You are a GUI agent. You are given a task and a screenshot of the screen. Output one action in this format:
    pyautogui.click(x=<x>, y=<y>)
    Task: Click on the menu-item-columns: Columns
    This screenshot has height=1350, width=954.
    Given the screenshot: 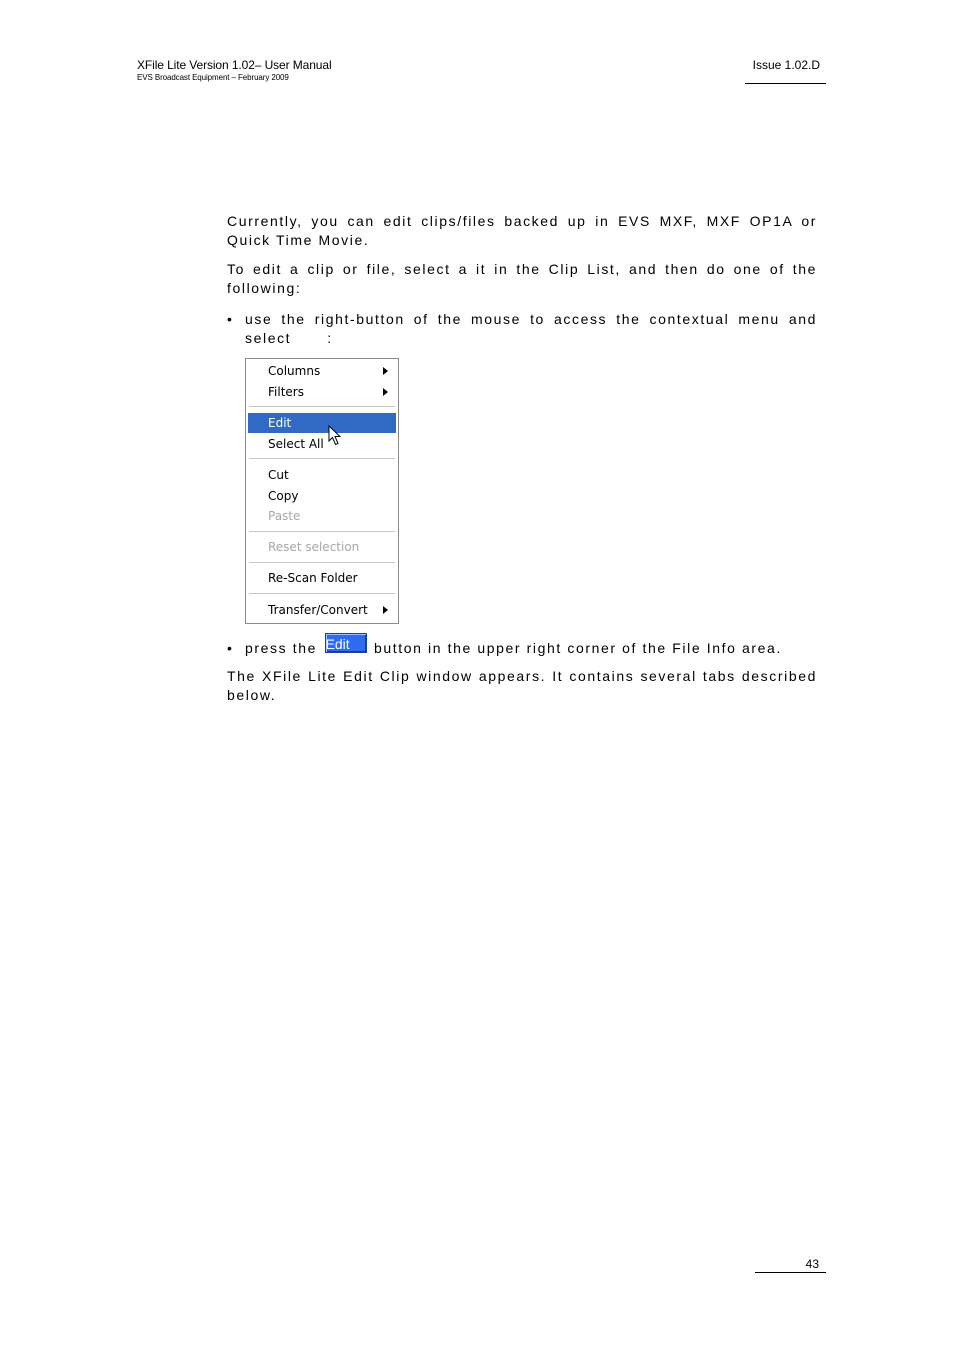 What is the action you would take?
    pyautogui.click(x=322, y=371)
    